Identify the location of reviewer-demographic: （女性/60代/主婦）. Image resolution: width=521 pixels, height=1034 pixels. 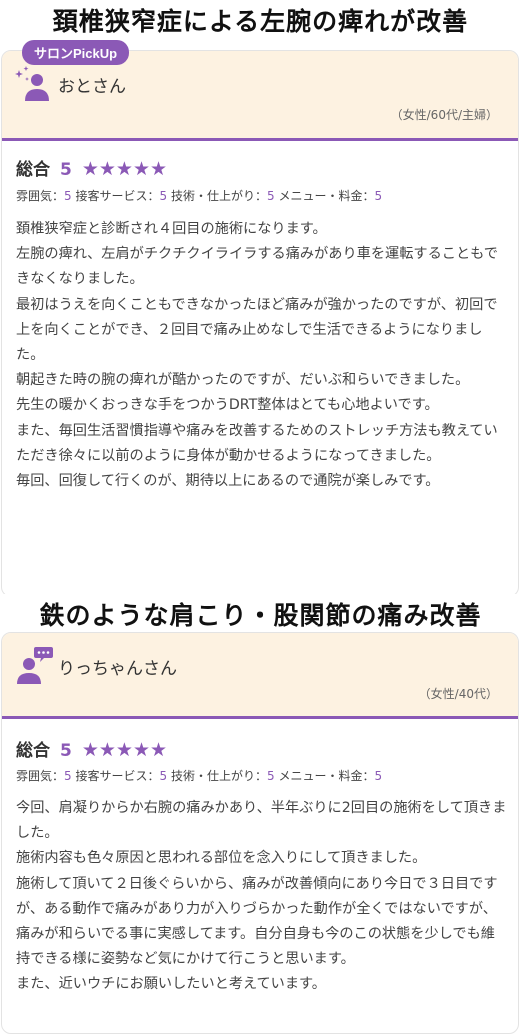
(444, 115).